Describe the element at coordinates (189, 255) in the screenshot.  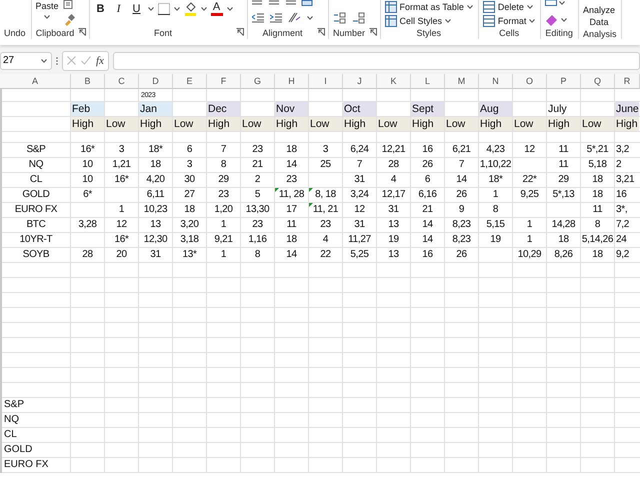
I see `table-cell-text: 13*` at that location.